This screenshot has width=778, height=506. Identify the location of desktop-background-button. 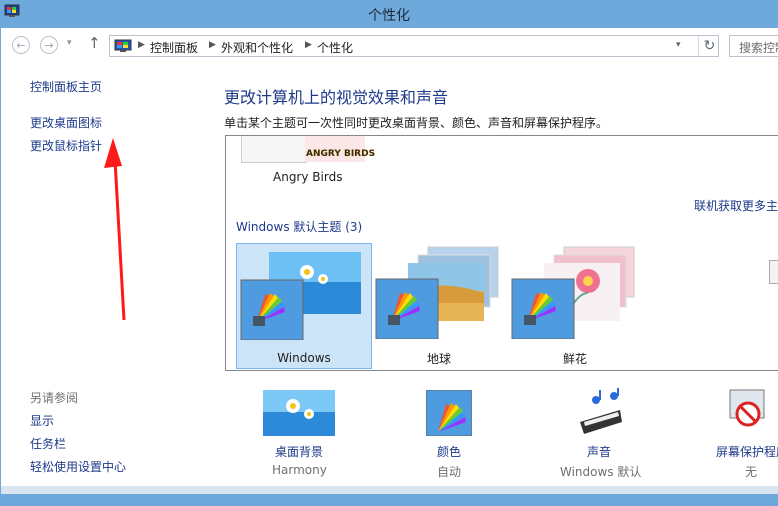
(299, 413).